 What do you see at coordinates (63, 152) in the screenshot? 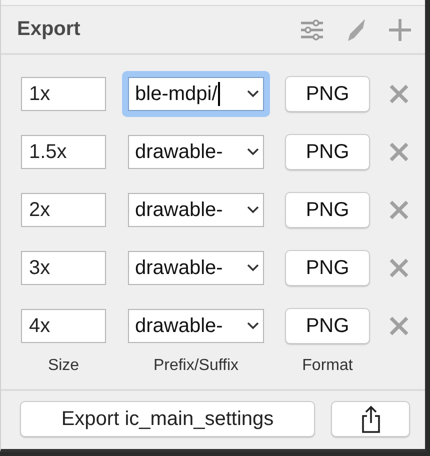
I see `size-field: 1.5x` at bounding box center [63, 152].